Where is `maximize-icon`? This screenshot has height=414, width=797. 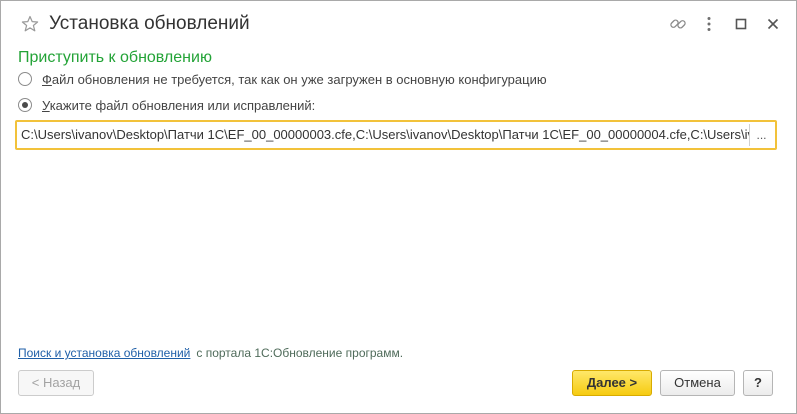 maximize-icon is located at coordinates (741, 24).